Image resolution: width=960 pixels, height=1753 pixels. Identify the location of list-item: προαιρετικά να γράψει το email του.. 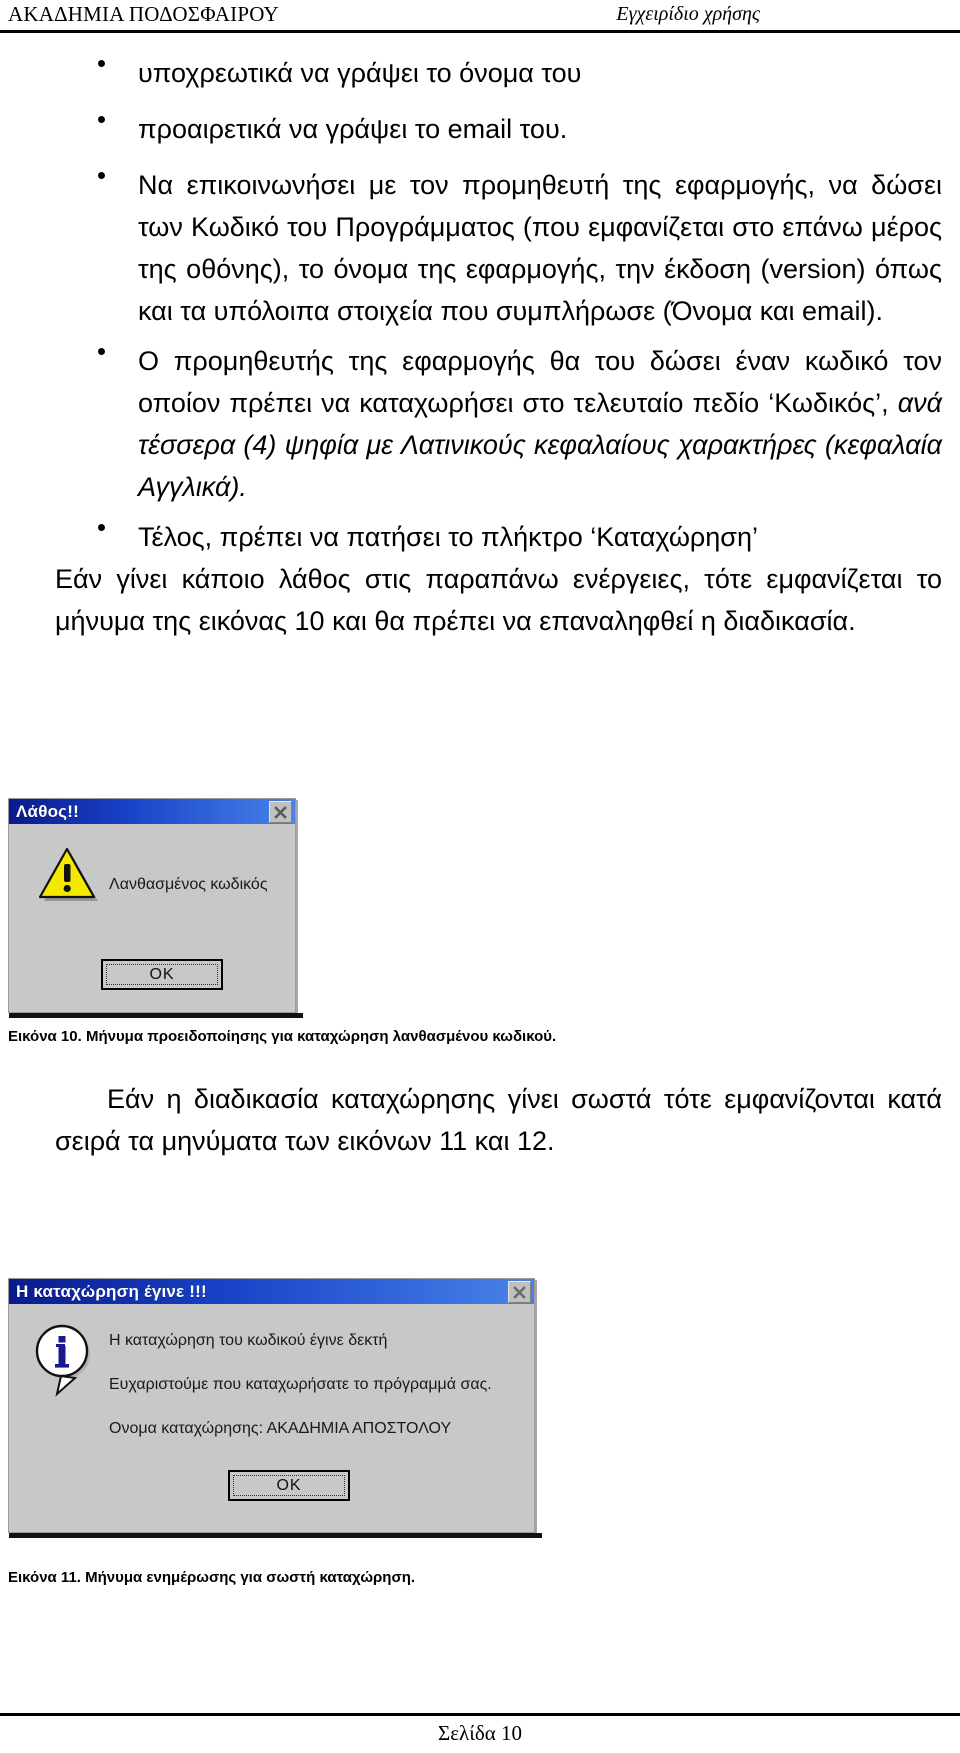
(480, 129).